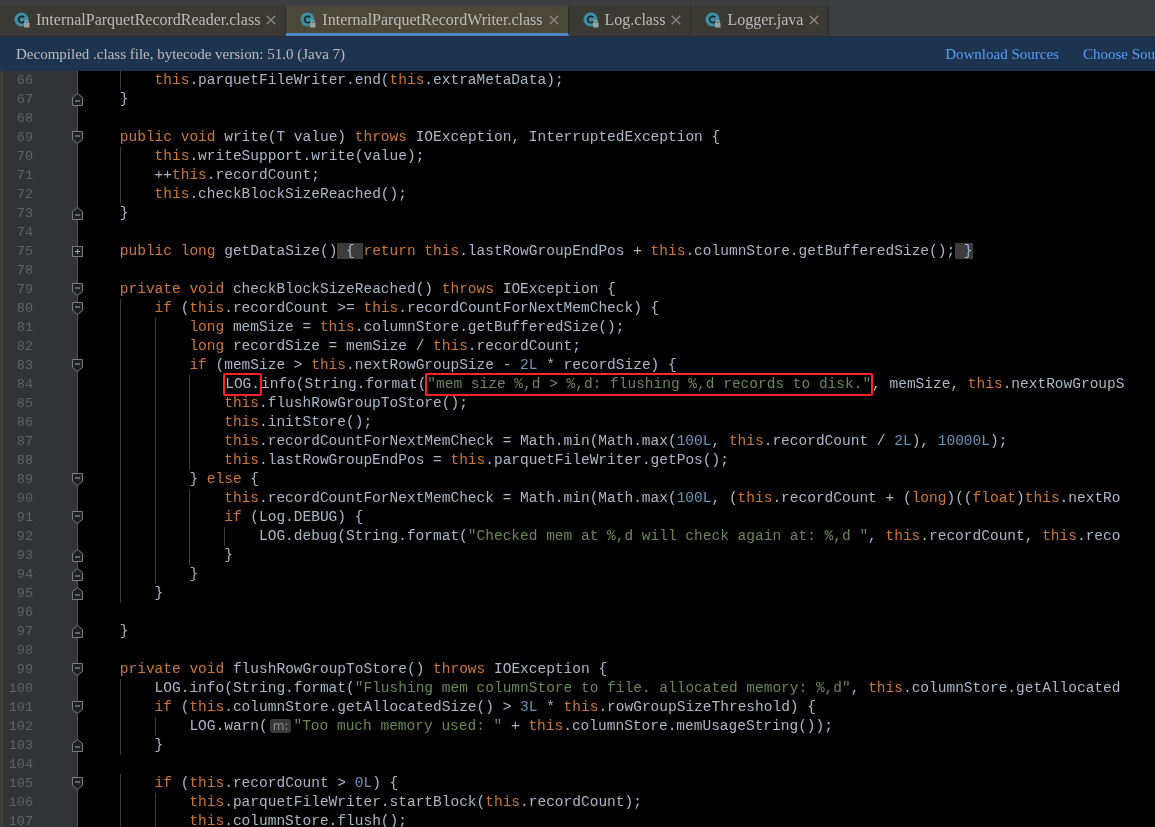 Image resolution: width=1155 pixels, height=827 pixels. I want to click on code-line: this.flushRowGroupToStore();, so click(346, 403).